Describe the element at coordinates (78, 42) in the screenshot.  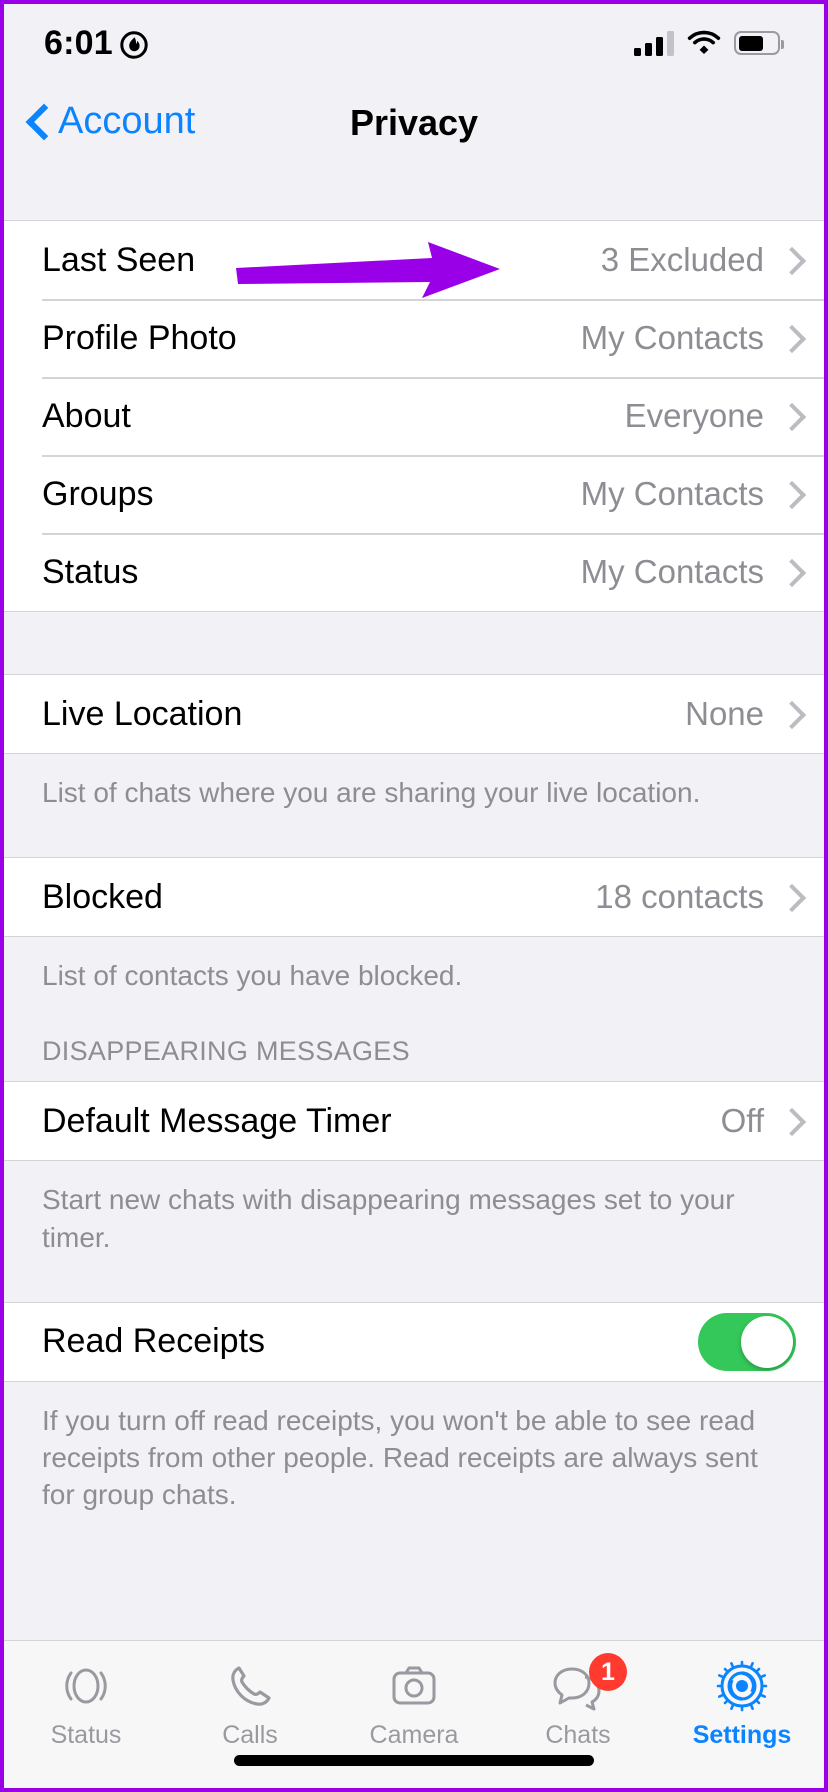
I see `status-bar-time: 6:01` at that location.